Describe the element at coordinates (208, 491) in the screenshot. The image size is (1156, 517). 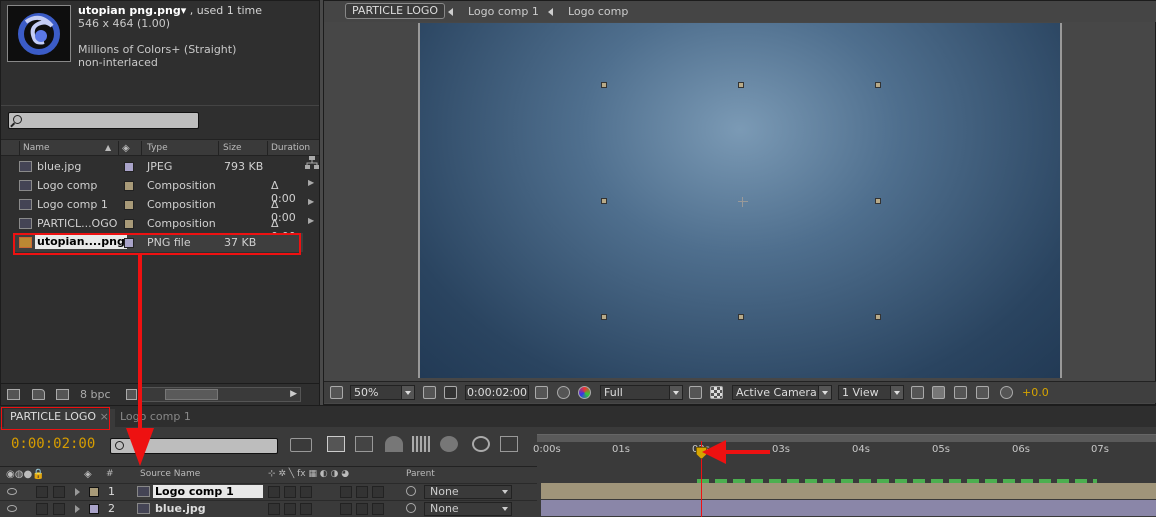
I see `layer-name: Logo comp 1` at that location.